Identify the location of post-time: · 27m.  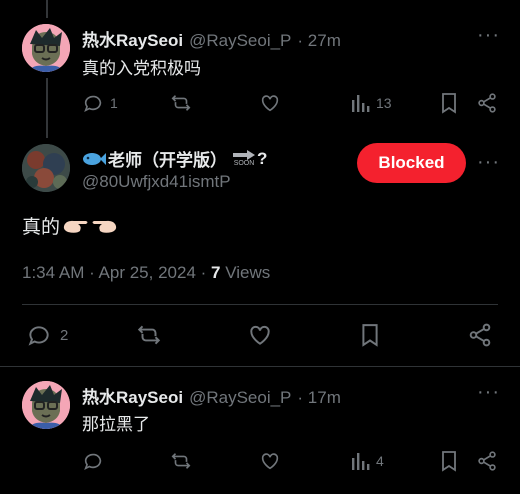
(318, 41).